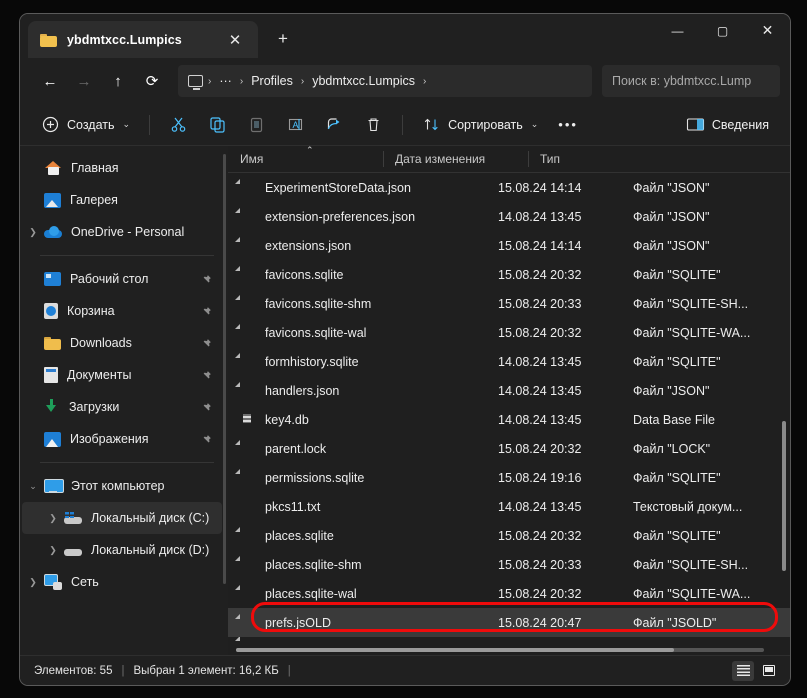 This screenshot has width=807, height=698. Describe the element at coordinates (509, 535) in the screenshot. I see `table-row: places.sqlite 15.08.24 20:32 Файл "SQLITE"` at that location.